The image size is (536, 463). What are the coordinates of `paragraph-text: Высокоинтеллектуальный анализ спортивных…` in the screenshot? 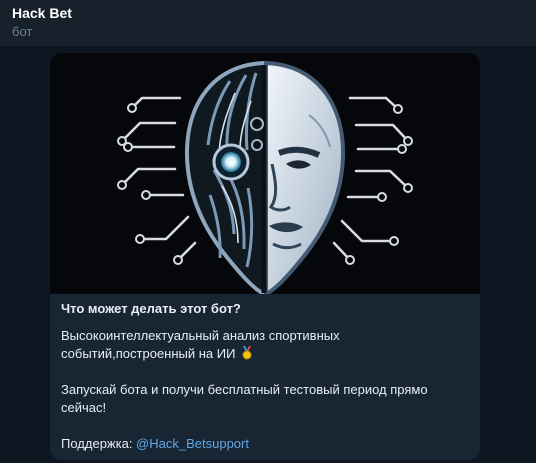 It's located at (200, 344).